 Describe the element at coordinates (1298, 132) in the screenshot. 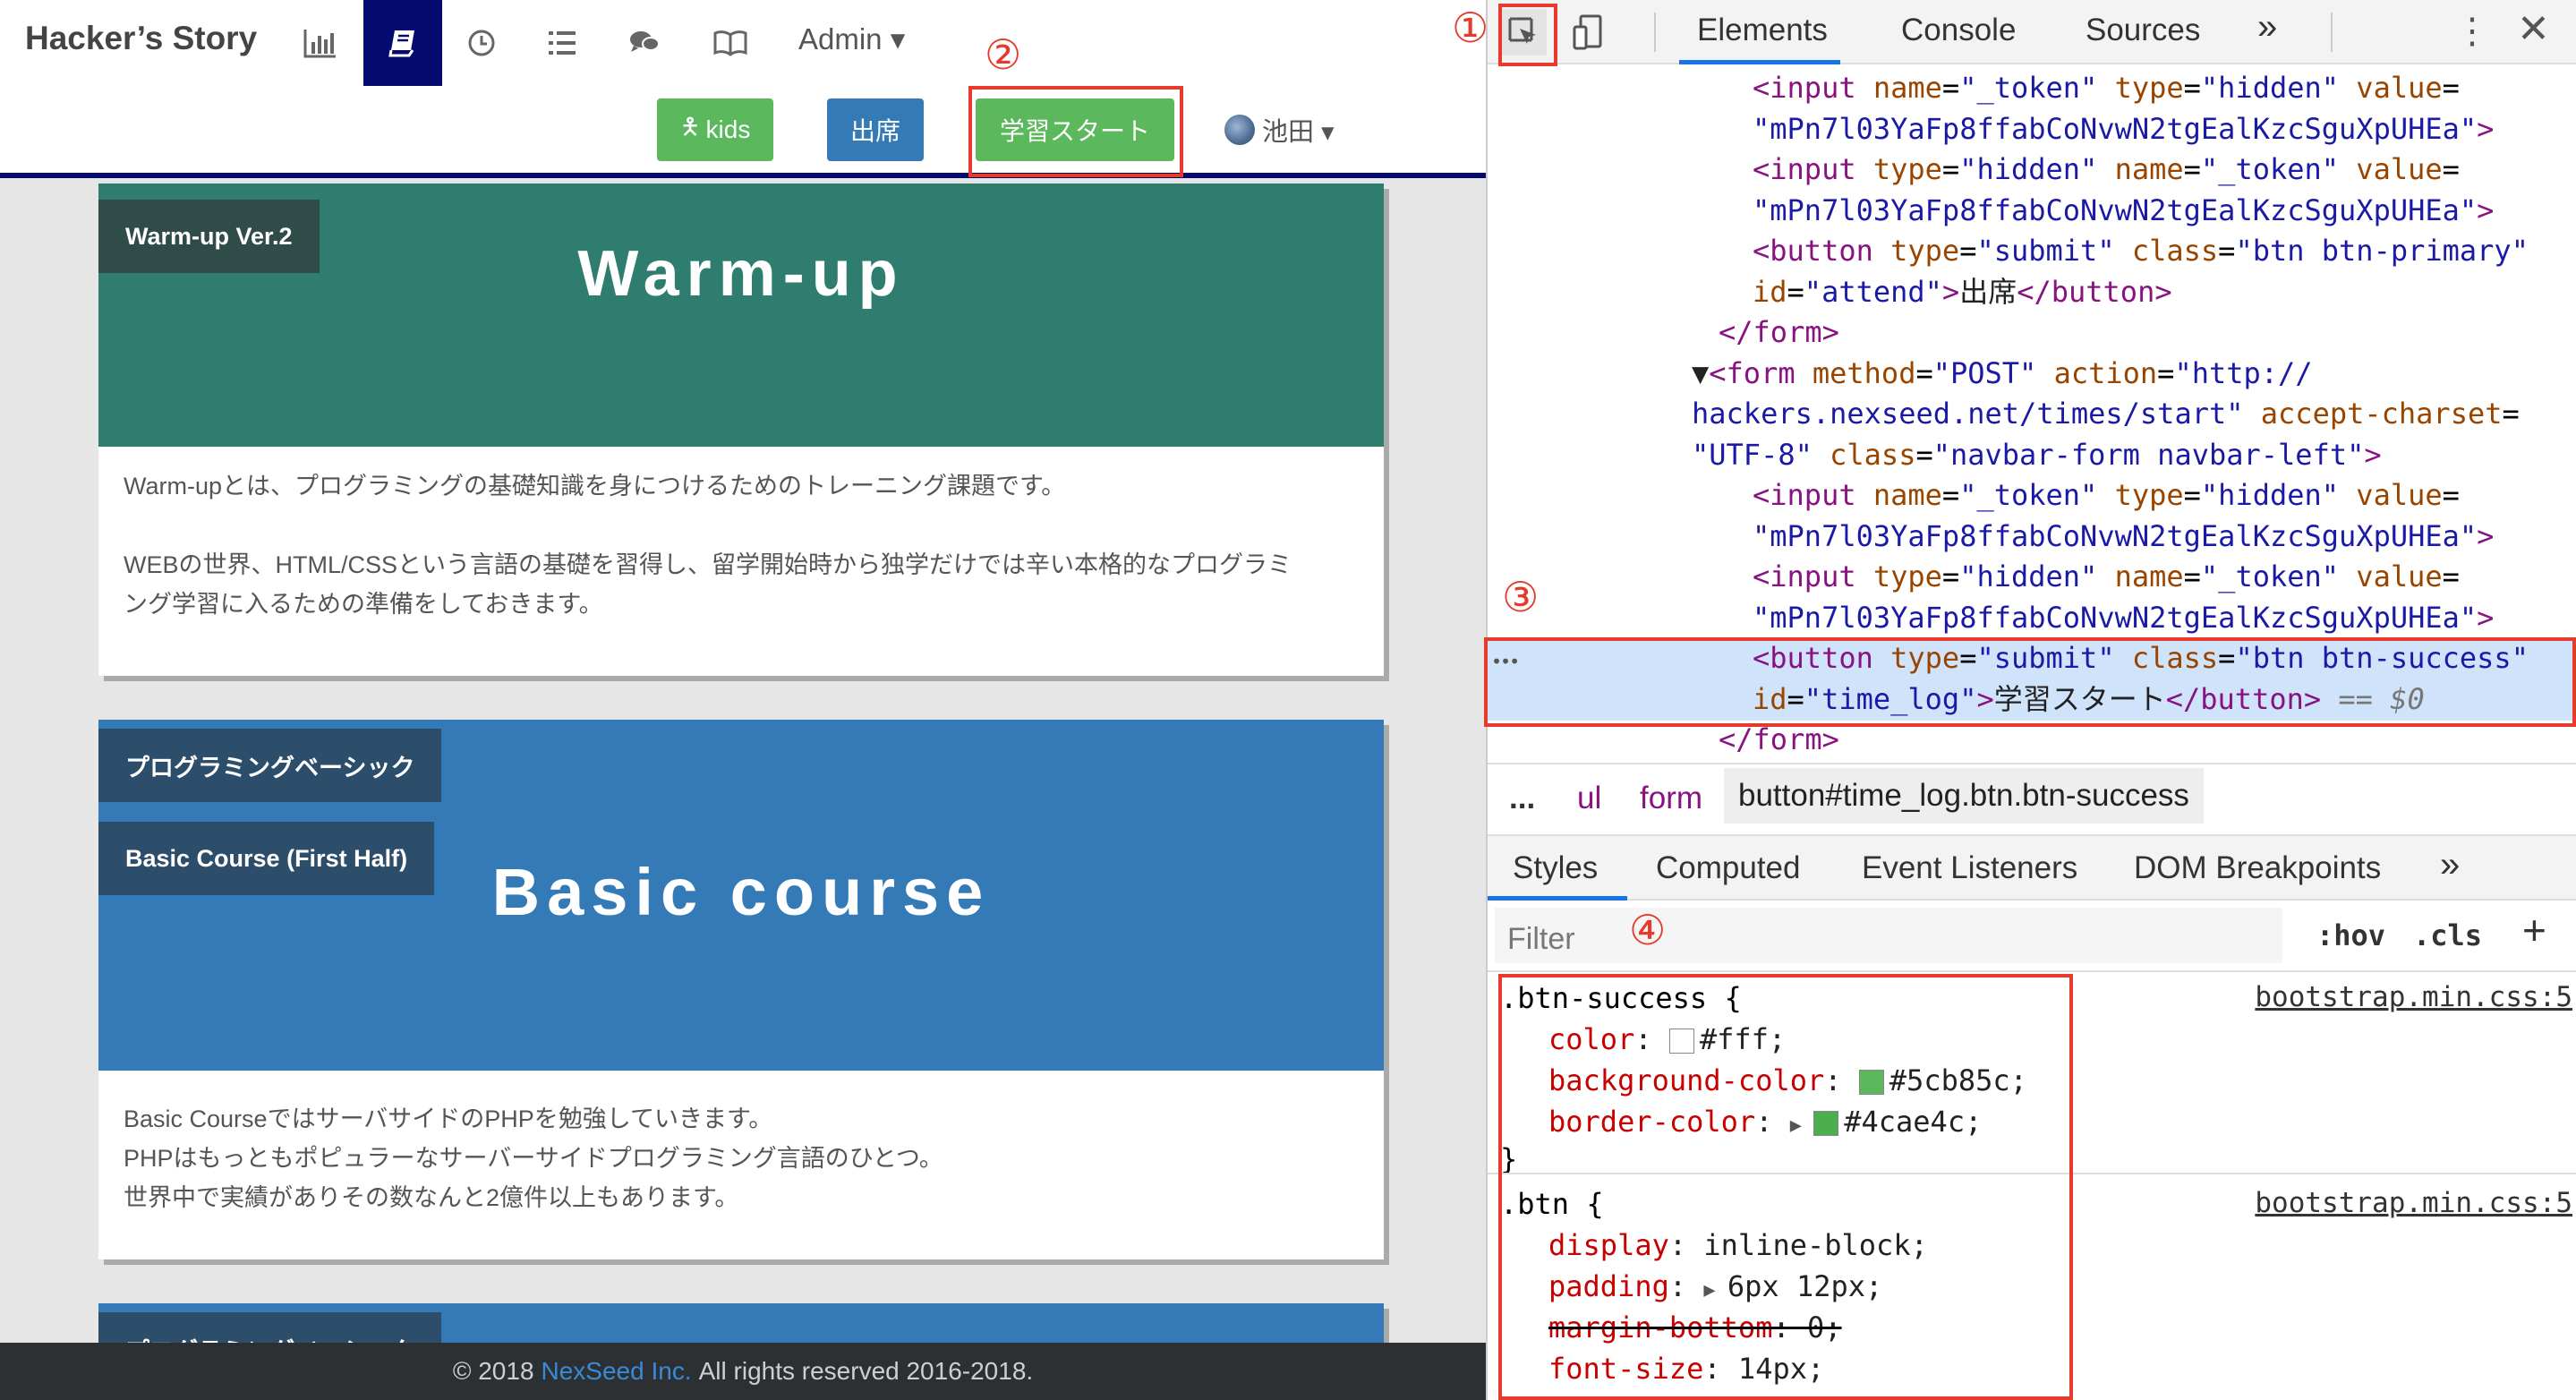

I see `user-name: 池田 ▾` at that location.